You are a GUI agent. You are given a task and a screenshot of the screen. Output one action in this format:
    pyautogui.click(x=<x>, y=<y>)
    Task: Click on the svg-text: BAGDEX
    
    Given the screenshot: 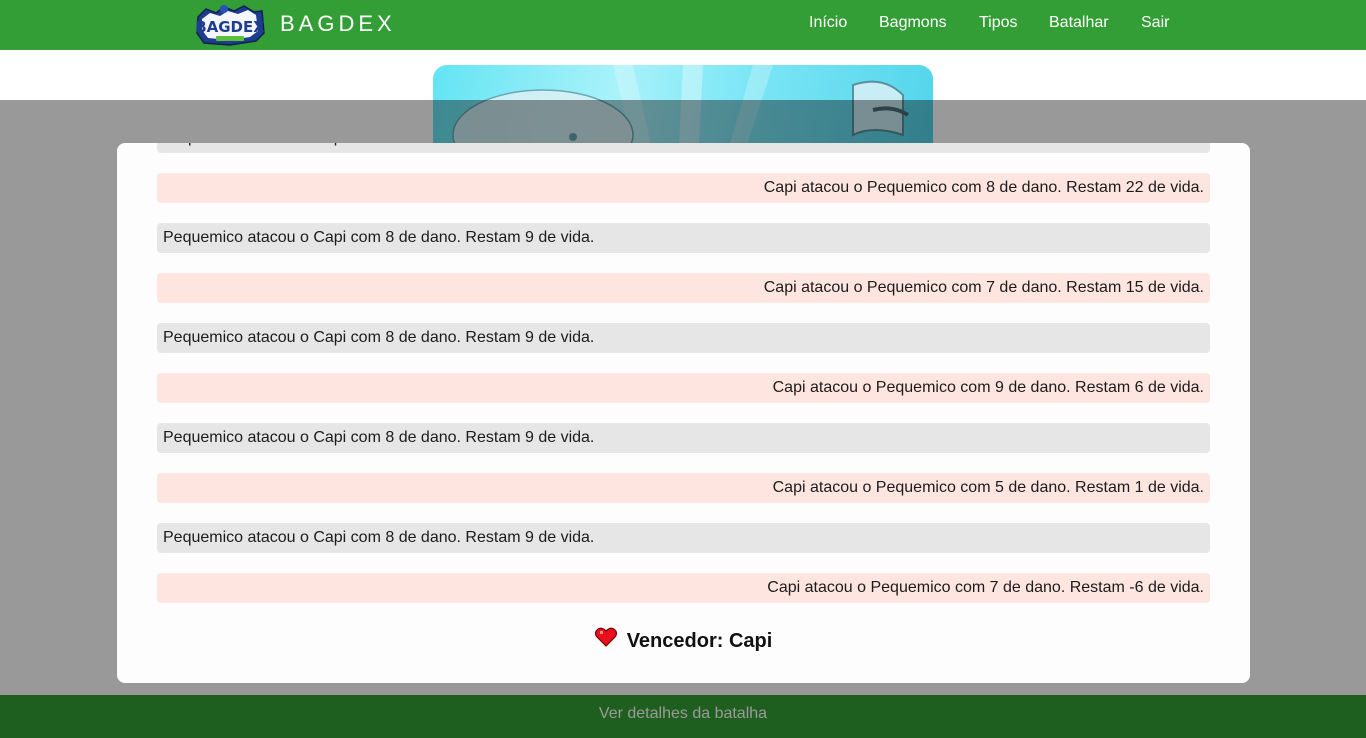 What is the action you would take?
    pyautogui.click(x=230, y=27)
    